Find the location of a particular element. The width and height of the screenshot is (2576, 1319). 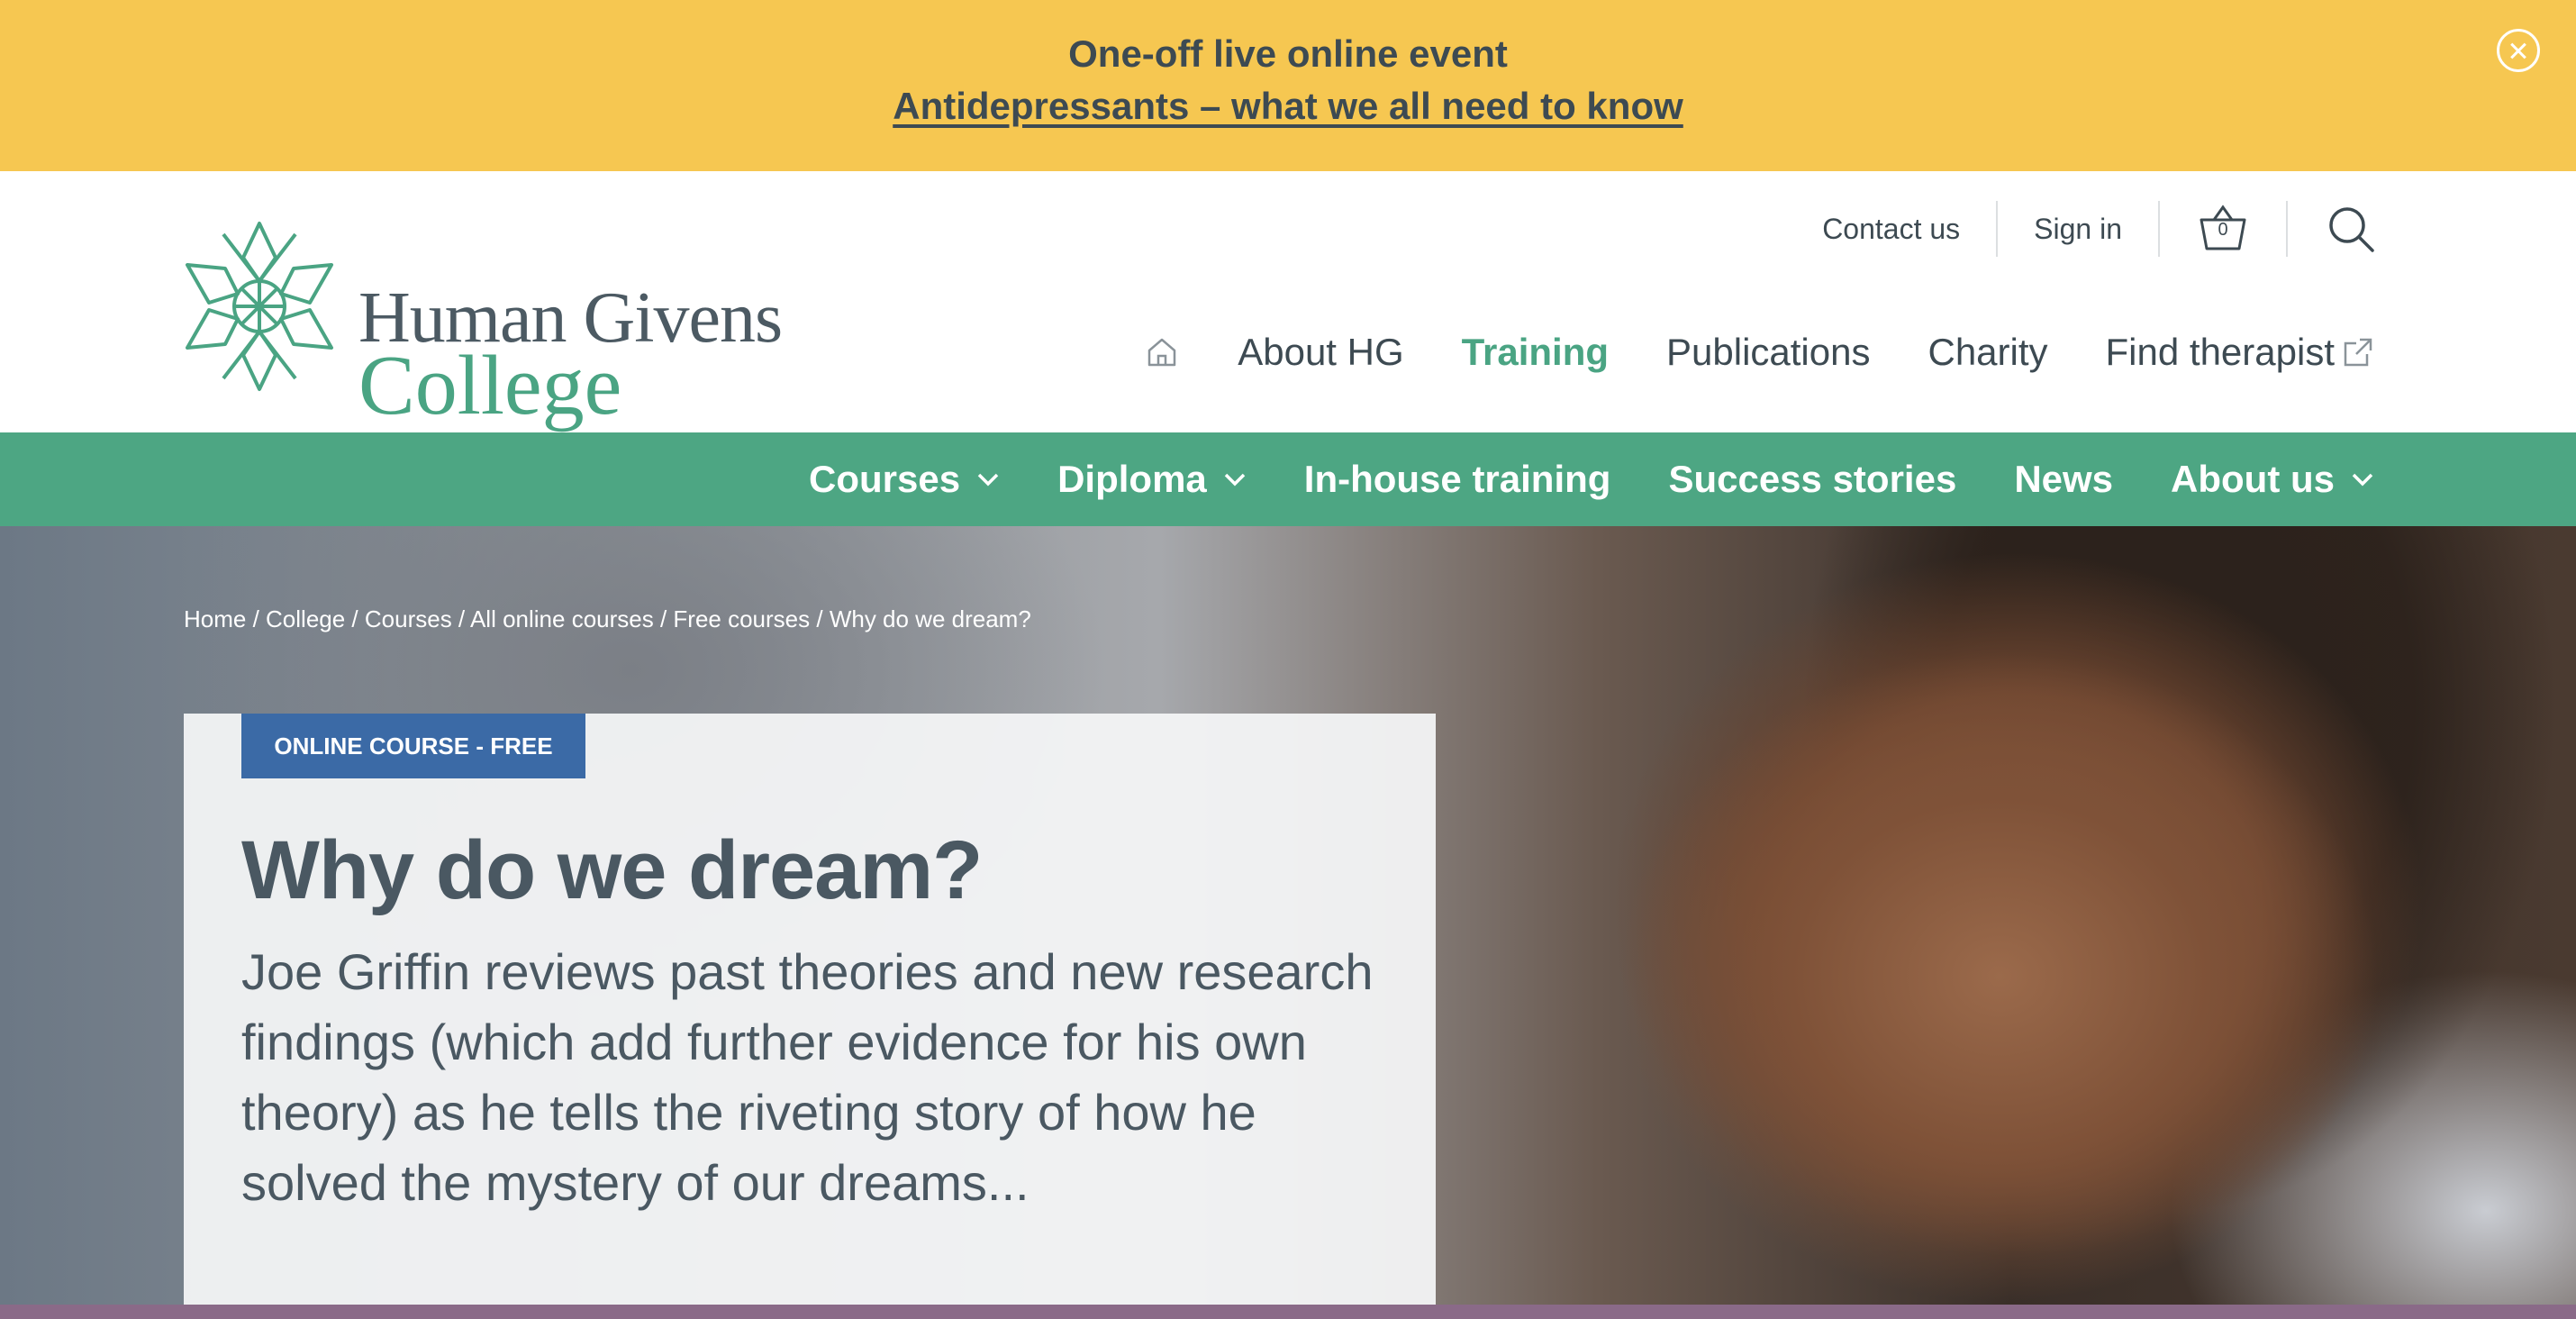

basket-button: 0 is located at coordinates (2223, 228).